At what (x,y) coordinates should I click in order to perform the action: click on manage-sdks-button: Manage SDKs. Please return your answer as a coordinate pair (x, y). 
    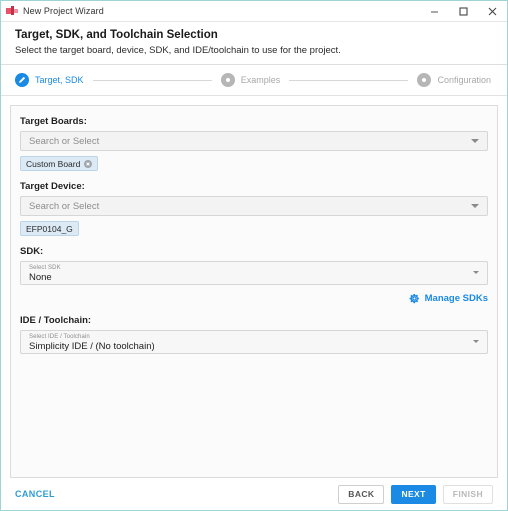
    Looking at the image, I should click on (448, 298).